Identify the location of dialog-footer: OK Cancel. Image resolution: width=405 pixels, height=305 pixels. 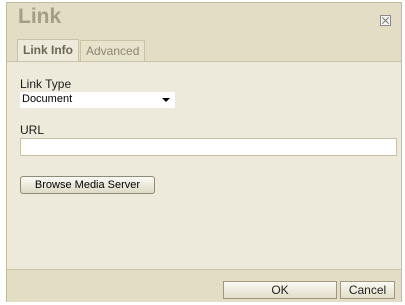
(204, 285).